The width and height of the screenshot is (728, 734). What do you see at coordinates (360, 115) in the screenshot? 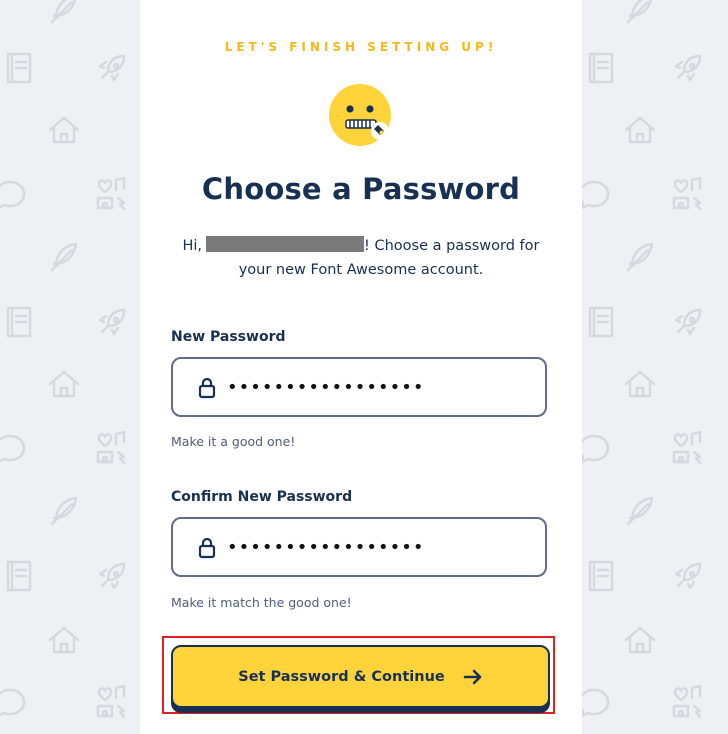
I see `zipper-mouth-face-icon` at bounding box center [360, 115].